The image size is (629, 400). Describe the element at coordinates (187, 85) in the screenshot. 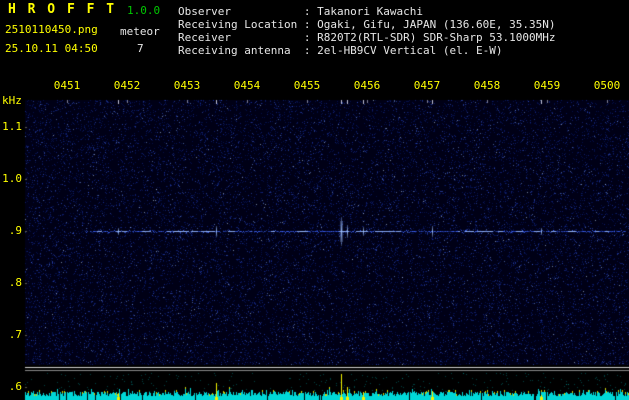

I see `x-axis-tick-label: 0453` at that location.